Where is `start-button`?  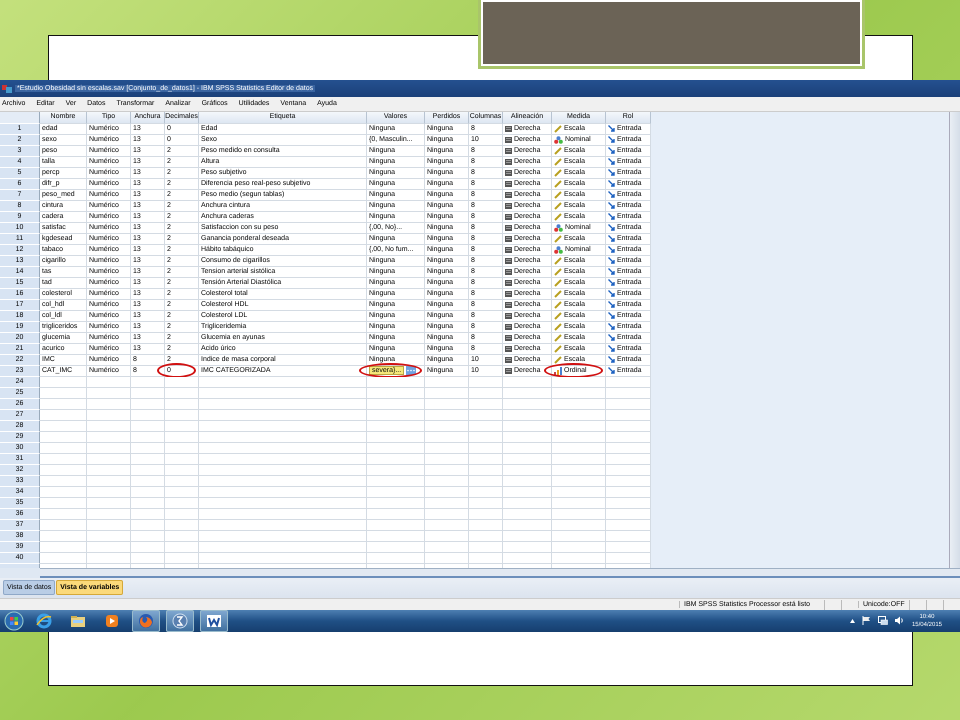 start-button is located at coordinates (14, 620).